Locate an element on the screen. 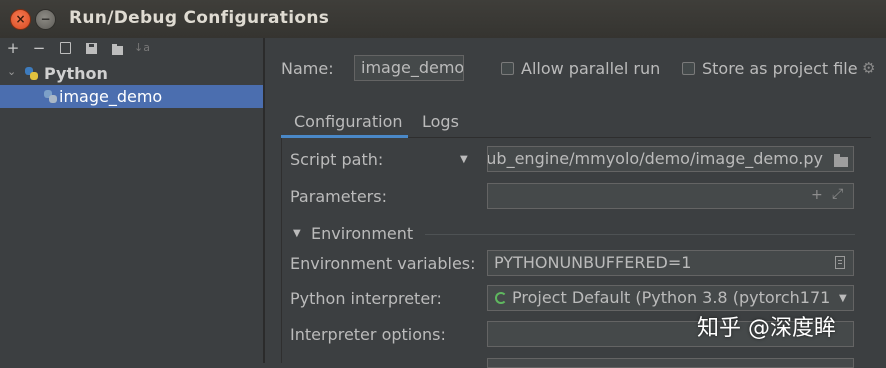 The image size is (886, 368). interpreter-label: Python interpreter: is located at coordinates (366, 298).